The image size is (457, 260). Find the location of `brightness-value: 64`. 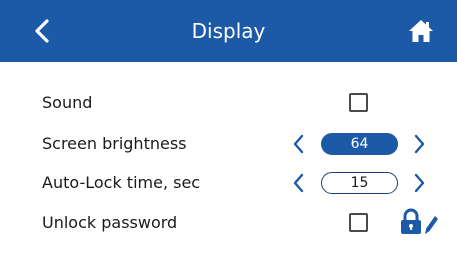

brightness-value: 64 is located at coordinates (359, 144).